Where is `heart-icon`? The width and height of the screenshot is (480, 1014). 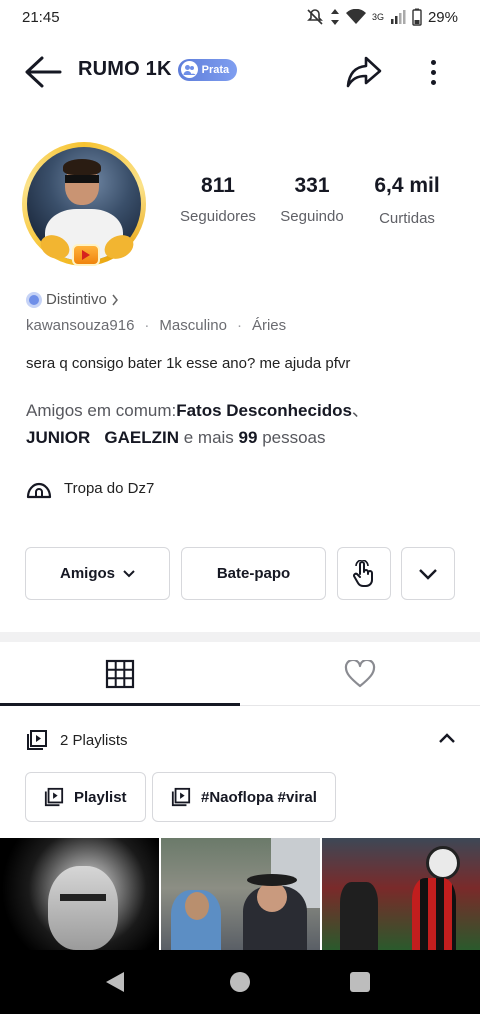
heart-icon is located at coordinates (360, 674).